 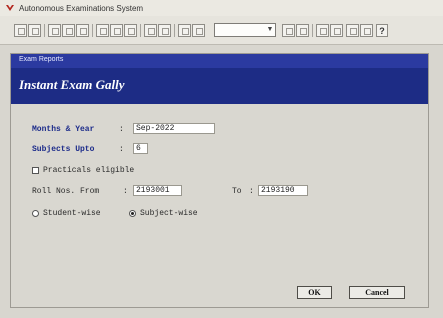 I want to click on subjects-upto-label: Subjects Upto, so click(x=63, y=149).